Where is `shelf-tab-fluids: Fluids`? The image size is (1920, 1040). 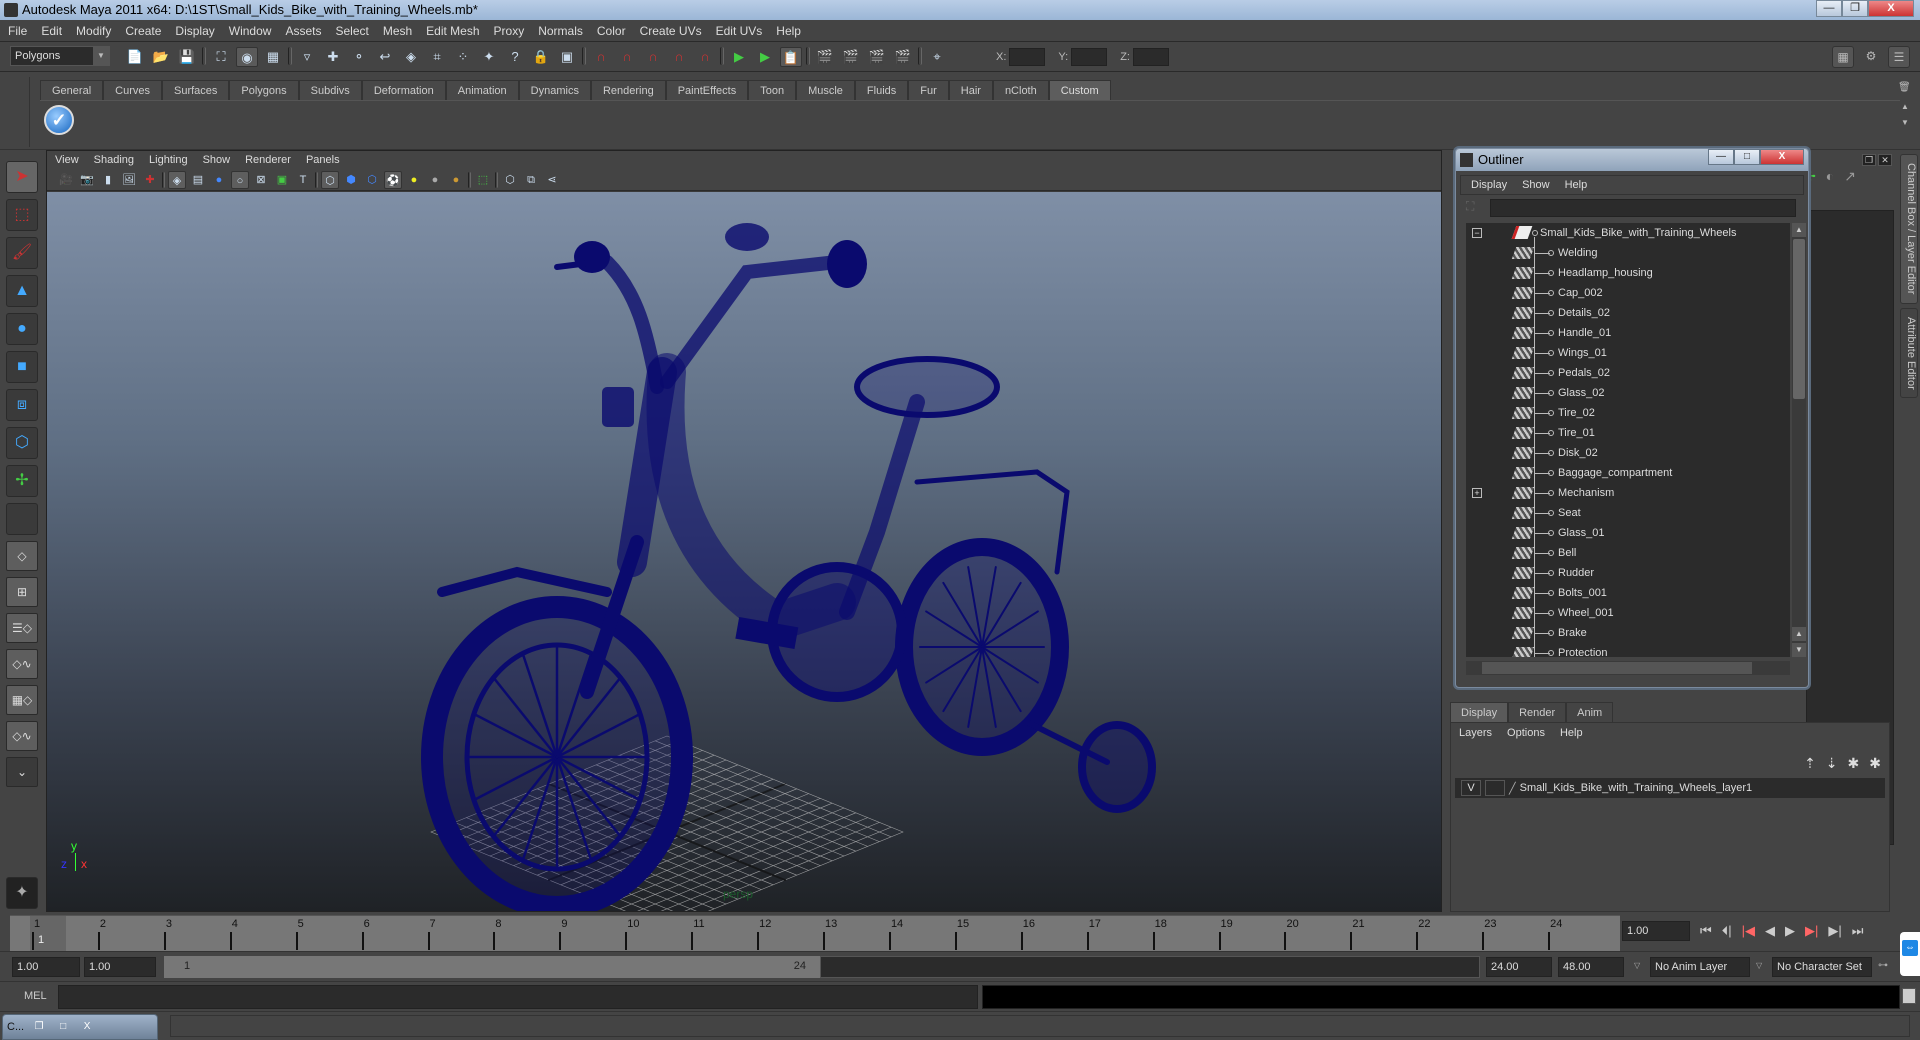
shelf-tab-fluids: Fluids is located at coordinates (881, 90).